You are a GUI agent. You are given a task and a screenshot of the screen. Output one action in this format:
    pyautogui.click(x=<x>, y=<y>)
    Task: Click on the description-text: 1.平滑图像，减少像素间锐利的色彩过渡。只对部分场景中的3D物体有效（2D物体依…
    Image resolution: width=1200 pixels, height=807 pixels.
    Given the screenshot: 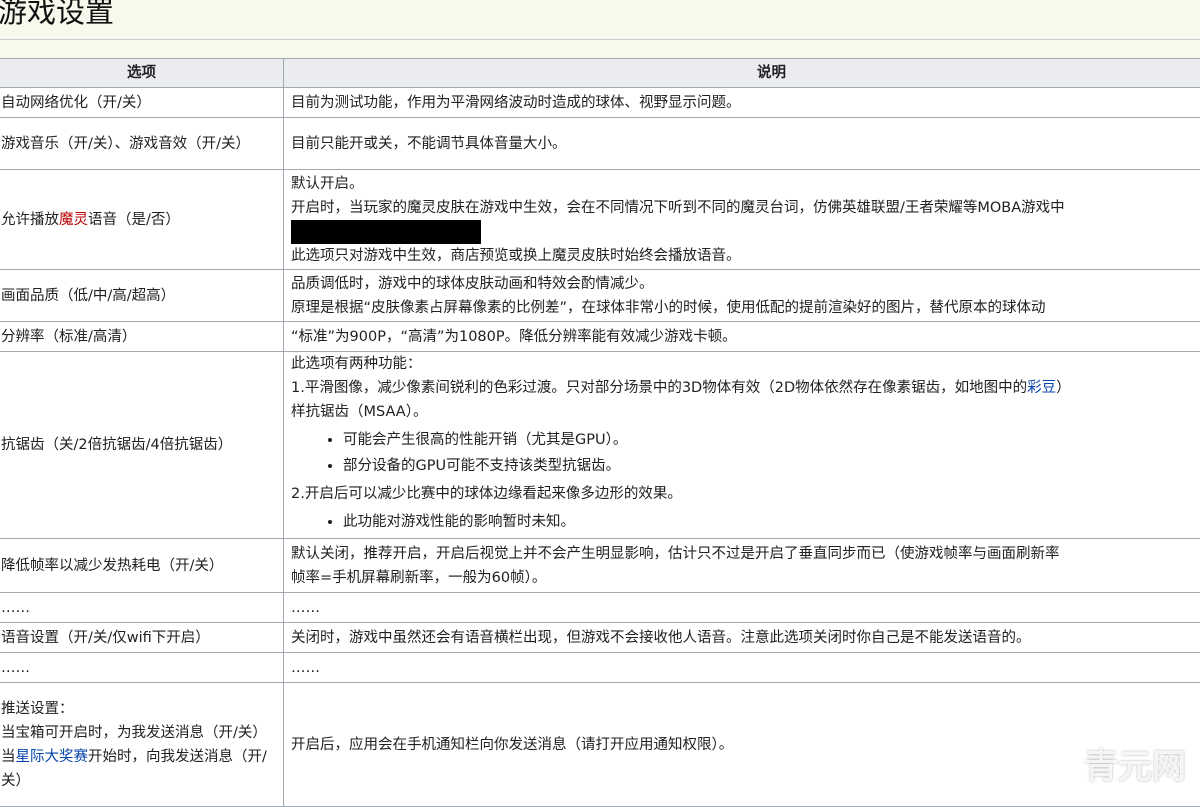 What is the action you would take?
    pyautogui.click(x=659, y=388)
    